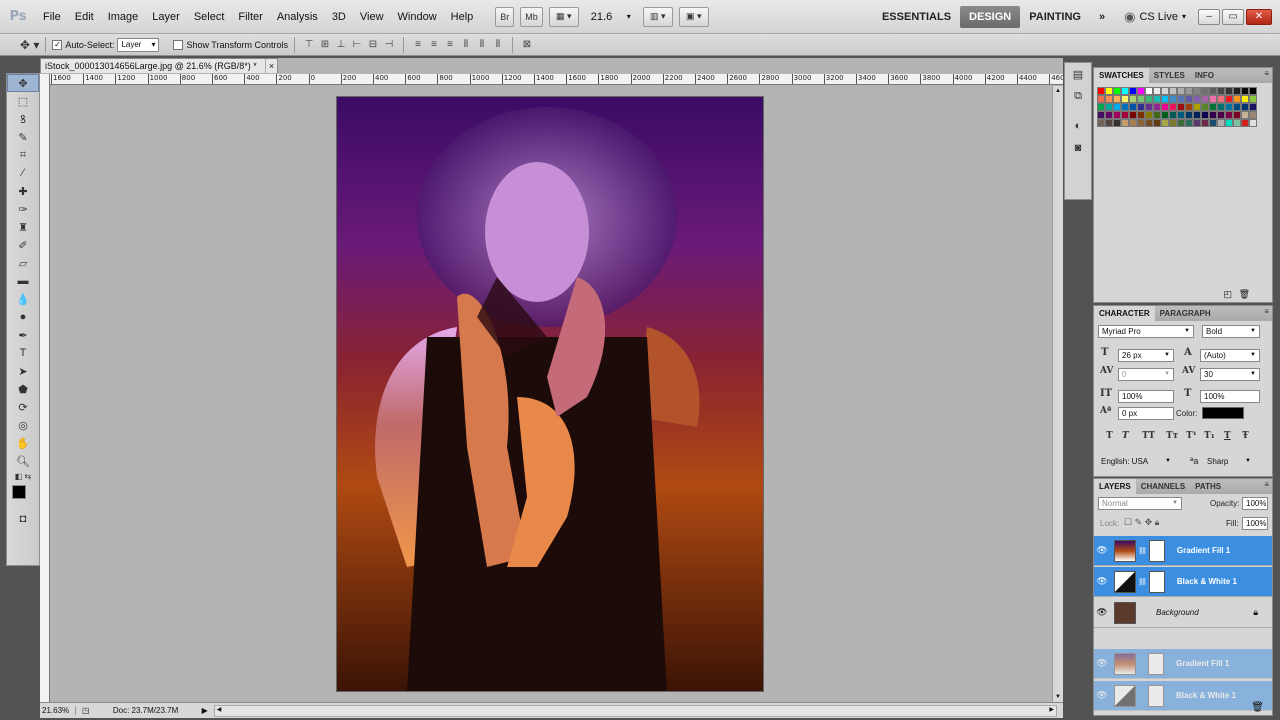 The image size is (1280, 720). What do you see at coordinates (23, 137) in the screenshot?
I see `quick-select-tool: ✎` at bounding box center [23, 137].